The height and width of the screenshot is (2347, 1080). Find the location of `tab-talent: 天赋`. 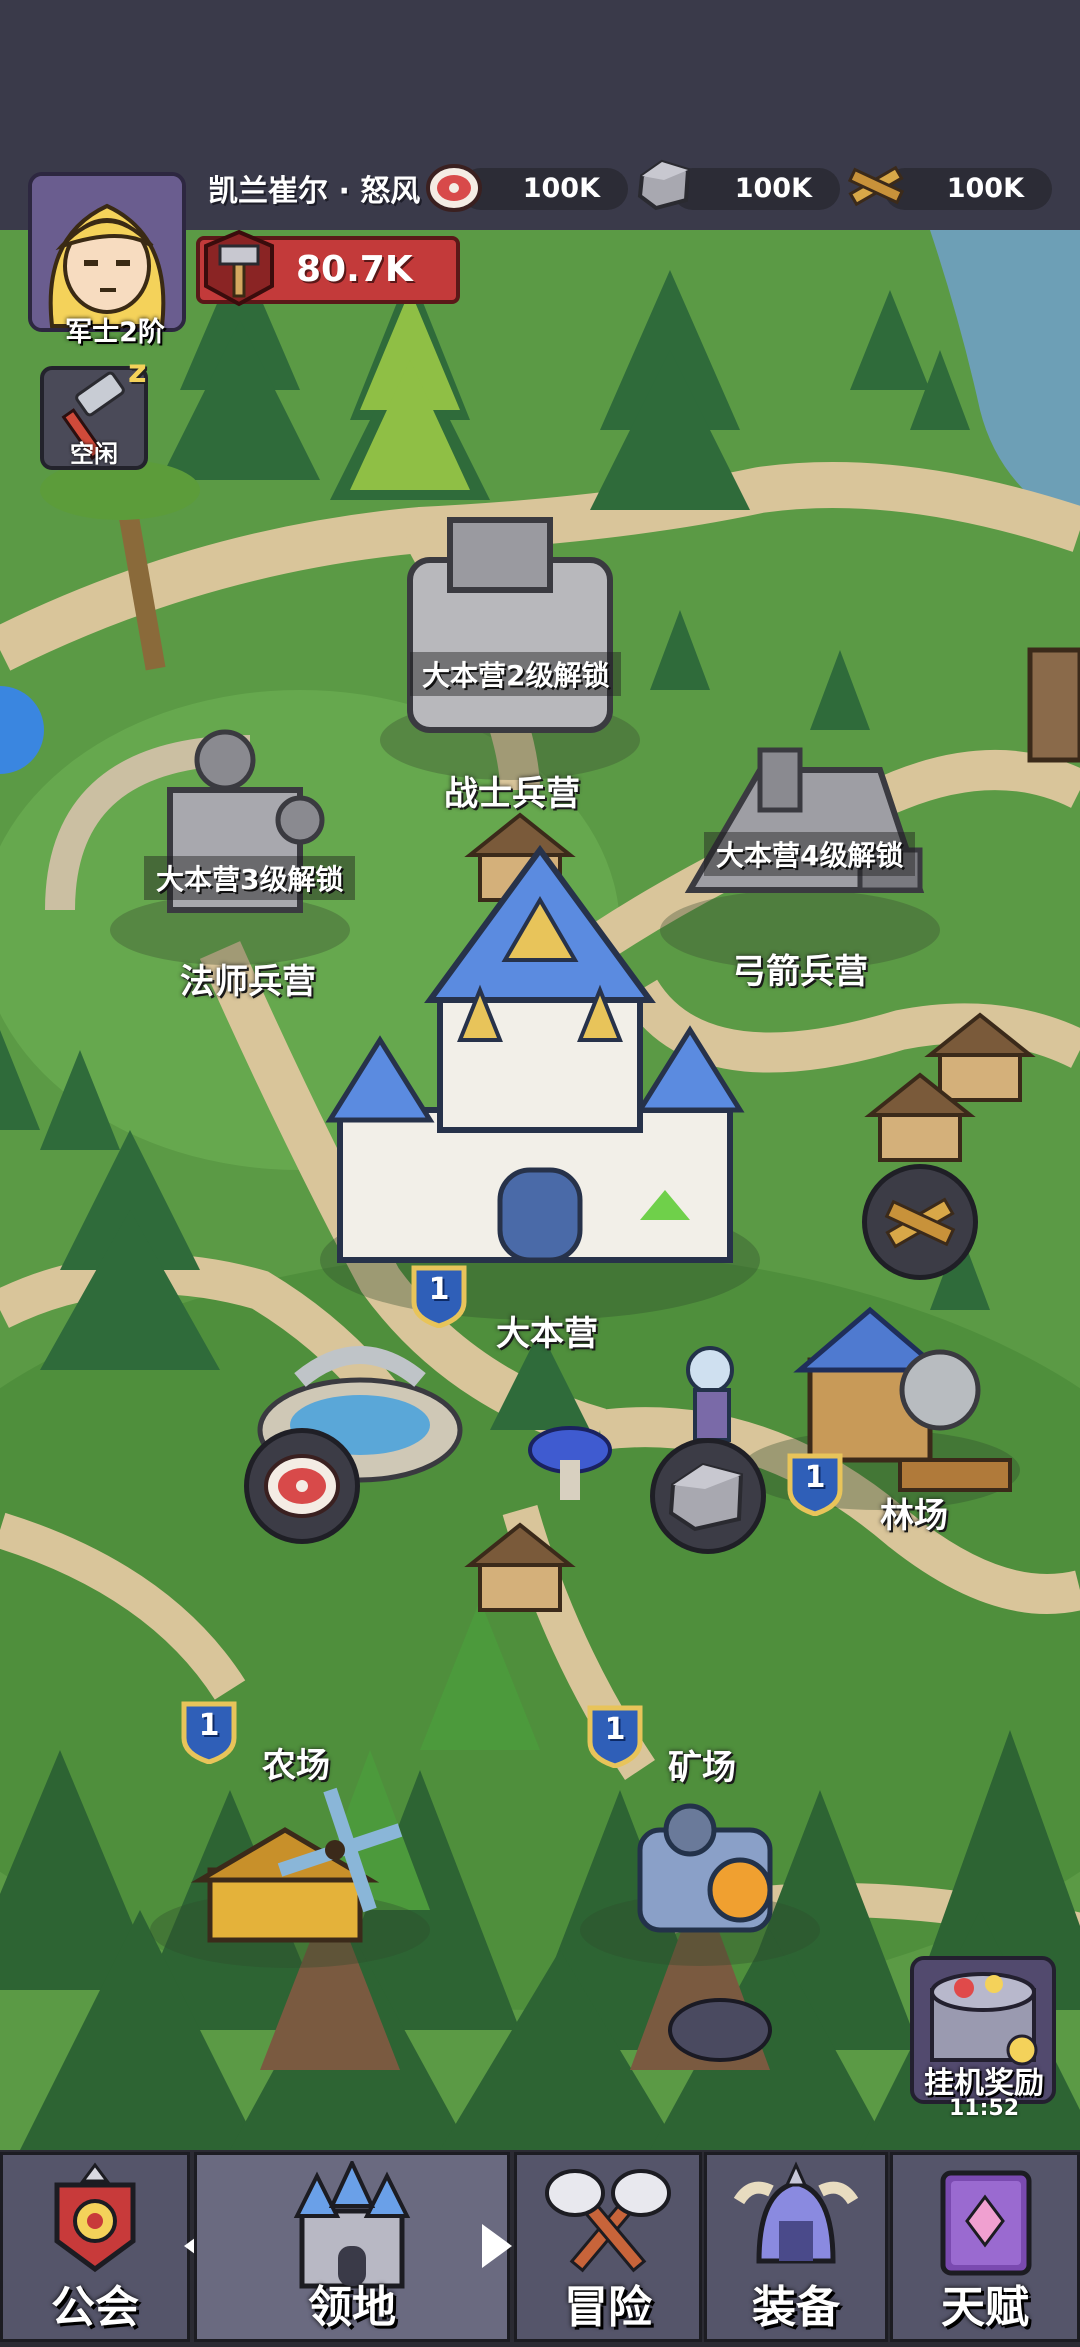

tab-talent: 天赋 is located at coordinates (985, 2247).